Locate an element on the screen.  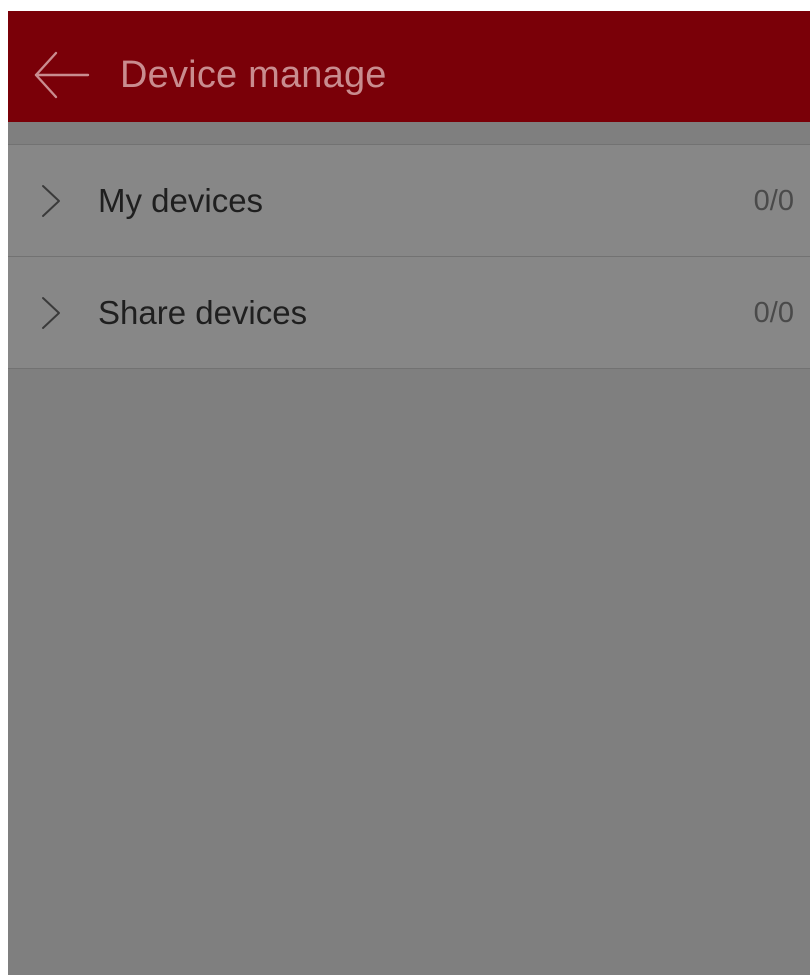
page-title: Device manage is located at coordinates (253, 75).